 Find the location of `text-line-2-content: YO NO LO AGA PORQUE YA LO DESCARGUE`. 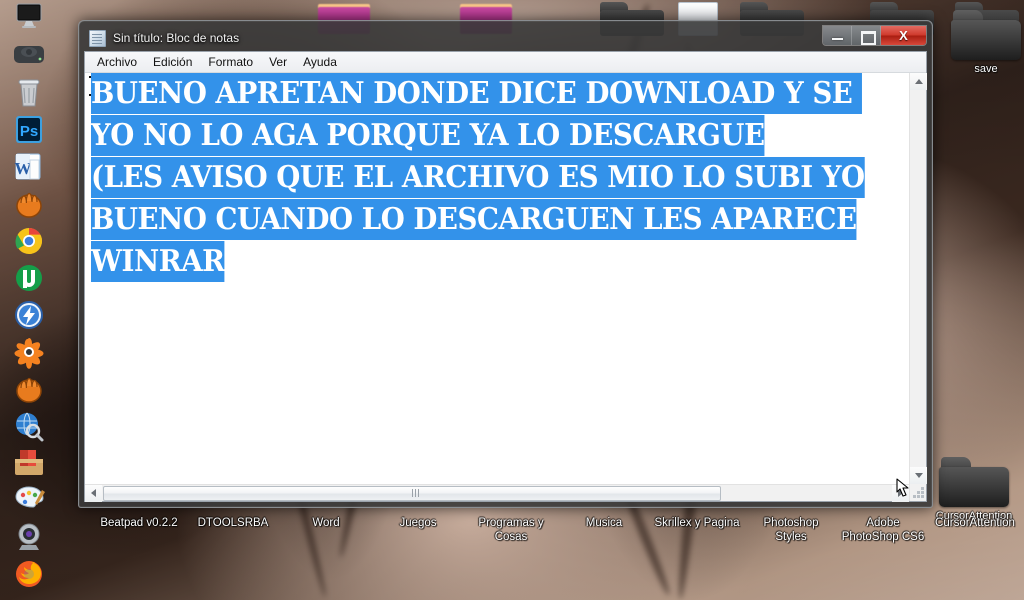

text-line-2-content: YO NO LO AGA PORQUE YA LO DESCARGUE is located at coordinates (428, 135).